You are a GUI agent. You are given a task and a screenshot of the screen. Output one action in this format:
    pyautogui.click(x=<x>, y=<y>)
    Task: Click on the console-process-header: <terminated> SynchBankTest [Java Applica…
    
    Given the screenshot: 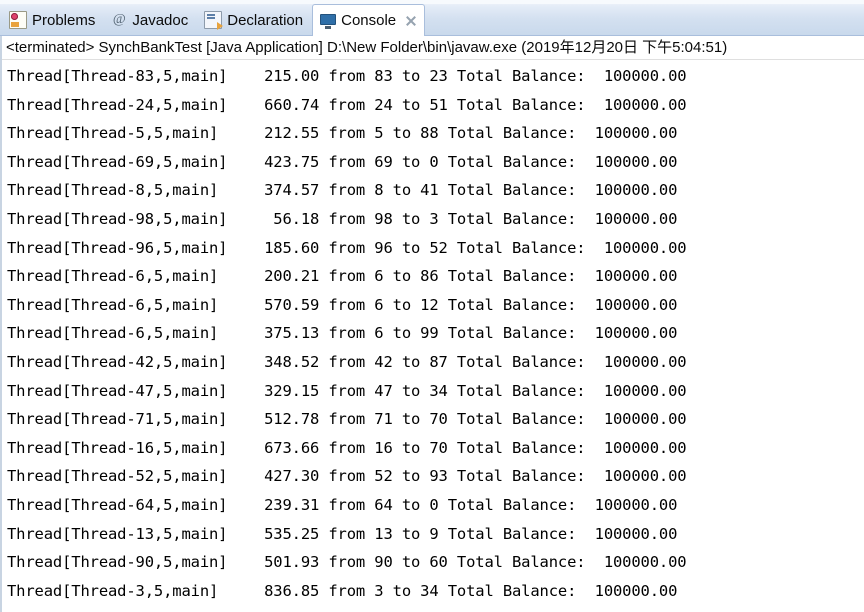 What is the action you would take?
    pyautogui.click(x=433, y=48)
    